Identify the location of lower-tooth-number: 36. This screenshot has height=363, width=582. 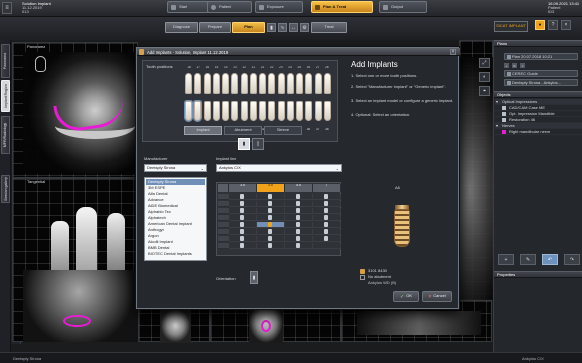
(308, 130).